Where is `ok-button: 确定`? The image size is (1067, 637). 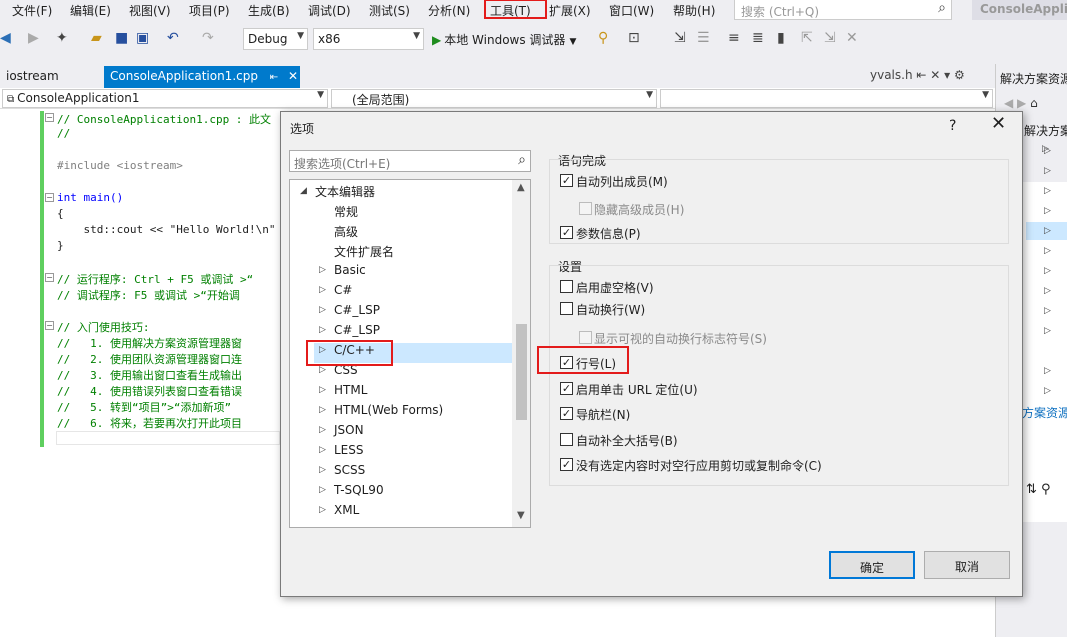
ok-button: 确定 is located at coordinates (872, 565).